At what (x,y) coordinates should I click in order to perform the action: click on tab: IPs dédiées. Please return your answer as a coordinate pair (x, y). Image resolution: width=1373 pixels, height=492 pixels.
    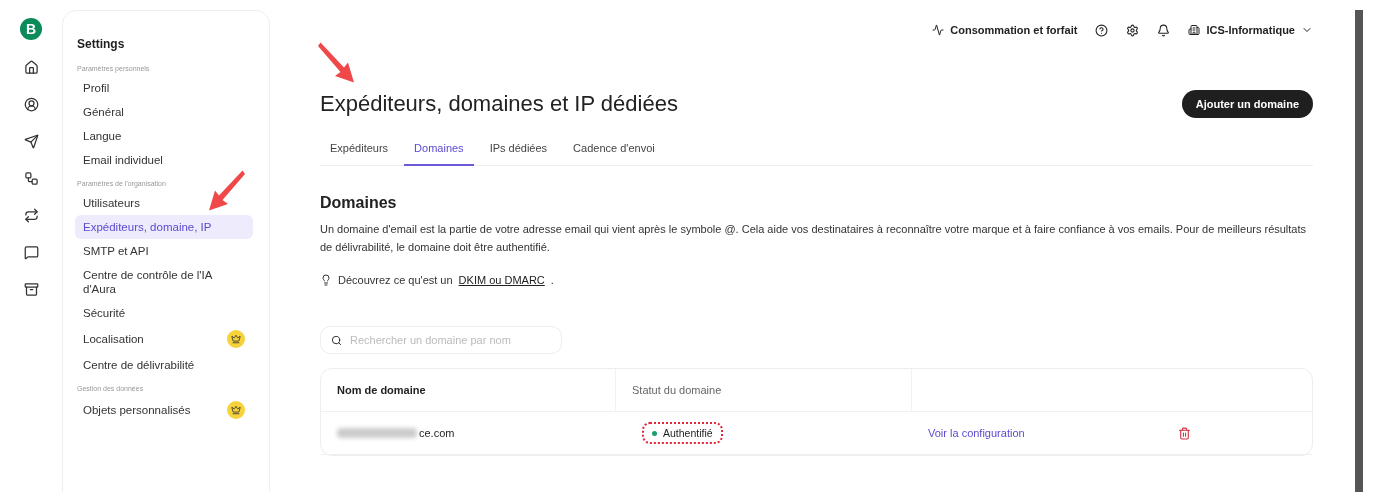
    Looking at the image, I should click on (518, 150).